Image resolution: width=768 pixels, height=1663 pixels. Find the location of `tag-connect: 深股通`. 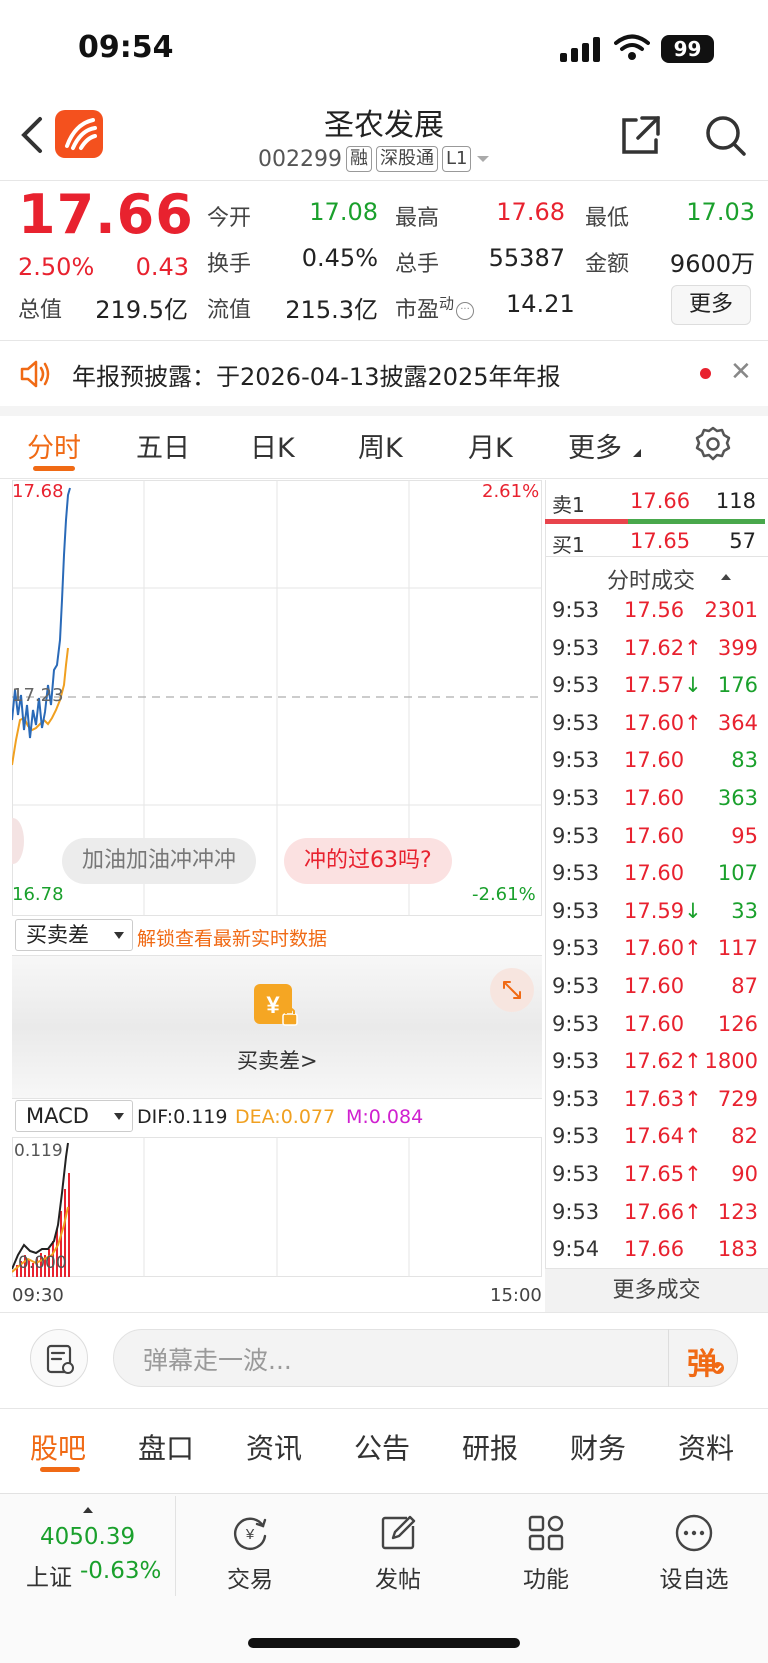

tag-connect: 深股通 is located at coordinates (406, 159).